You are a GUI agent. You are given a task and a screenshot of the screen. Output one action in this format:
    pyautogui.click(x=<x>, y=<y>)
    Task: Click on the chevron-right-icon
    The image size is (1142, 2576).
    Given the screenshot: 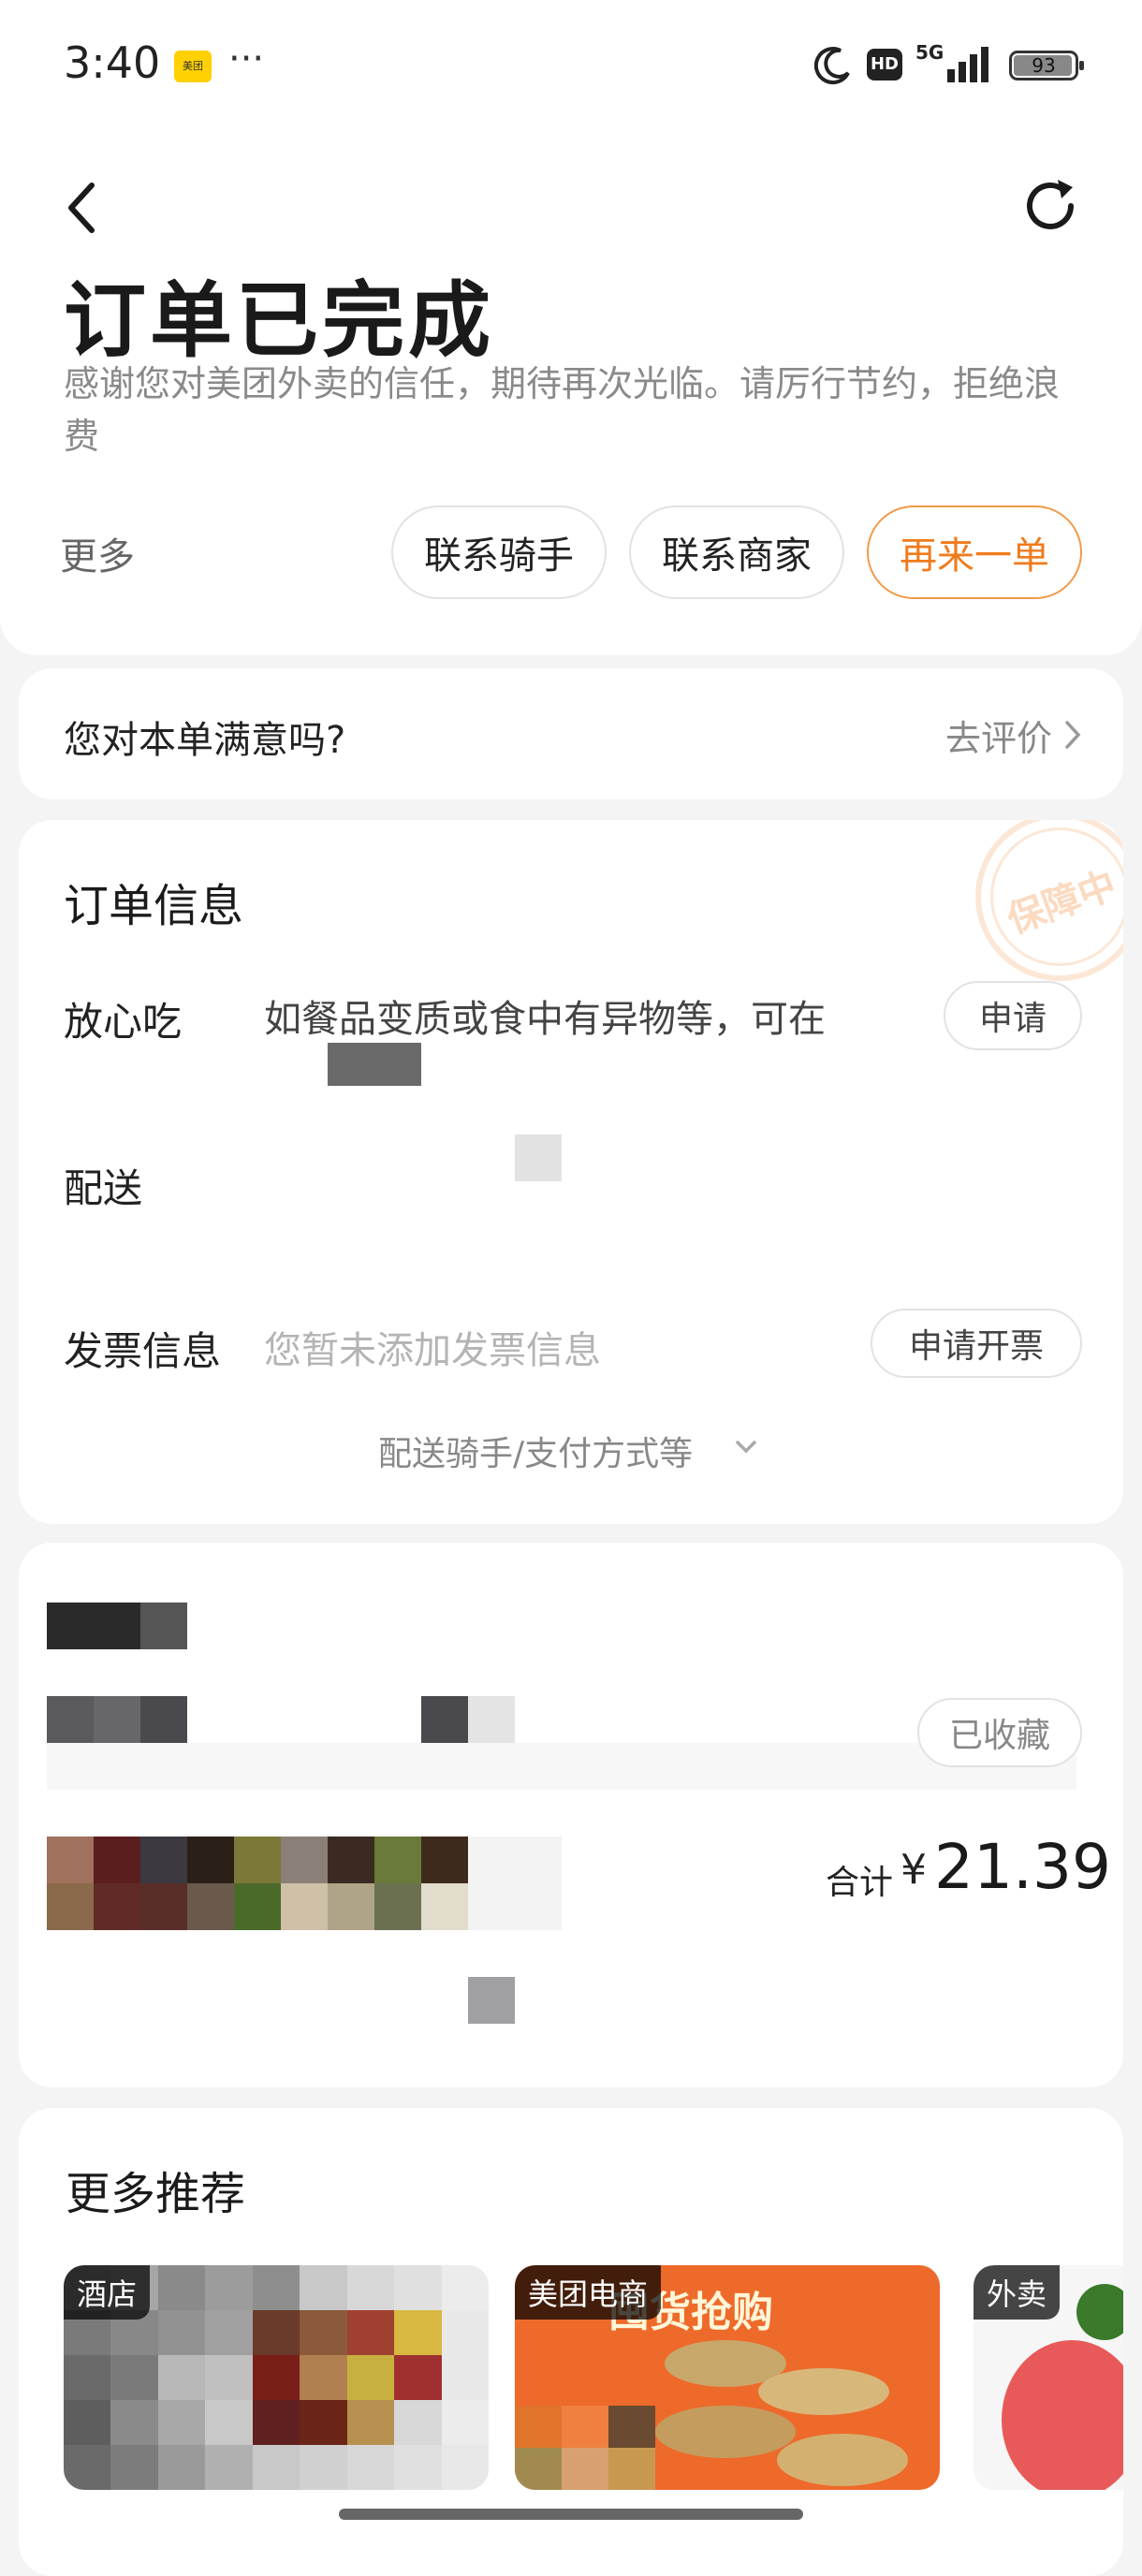 What is the action you would take?
    pyautogui.click(x=1073, y=735)
    